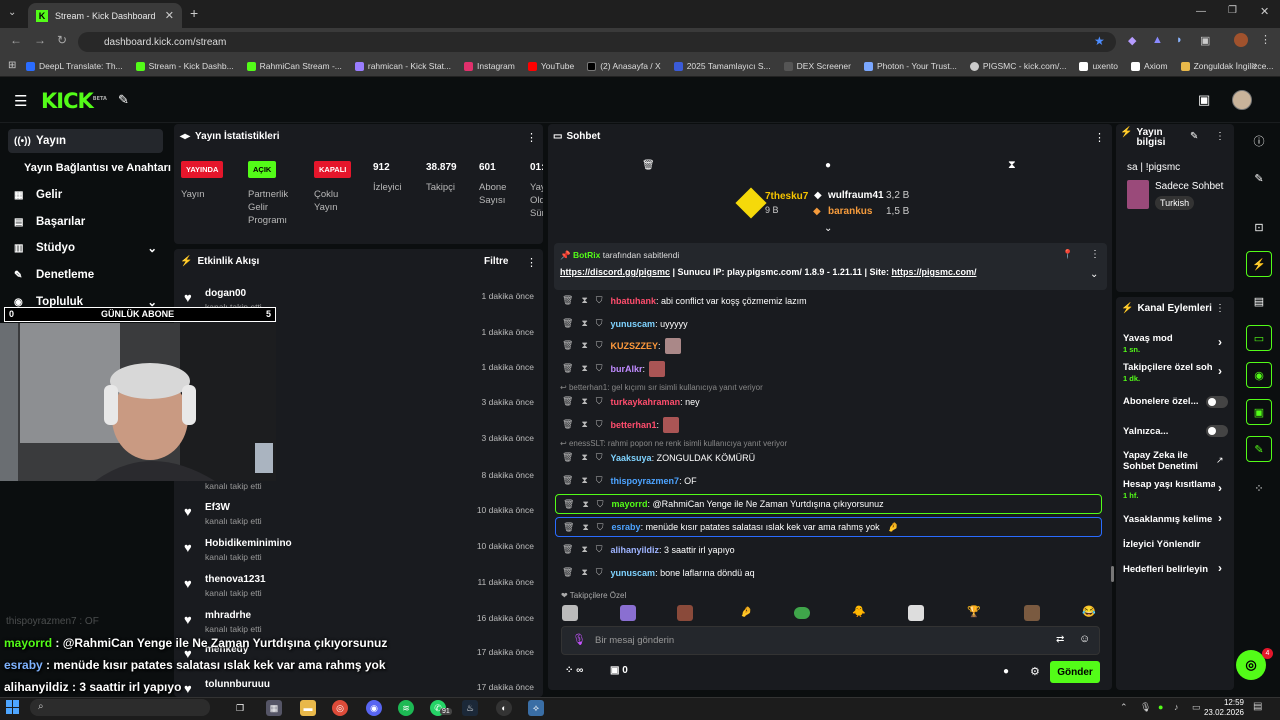  I want to click on speaker-icon: ♪, so click(1176, 707).